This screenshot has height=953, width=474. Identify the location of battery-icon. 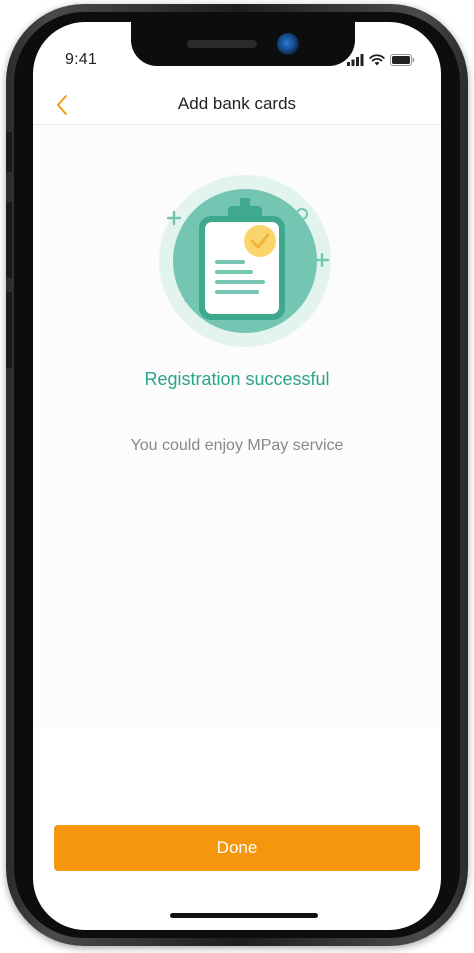
(402, 60).